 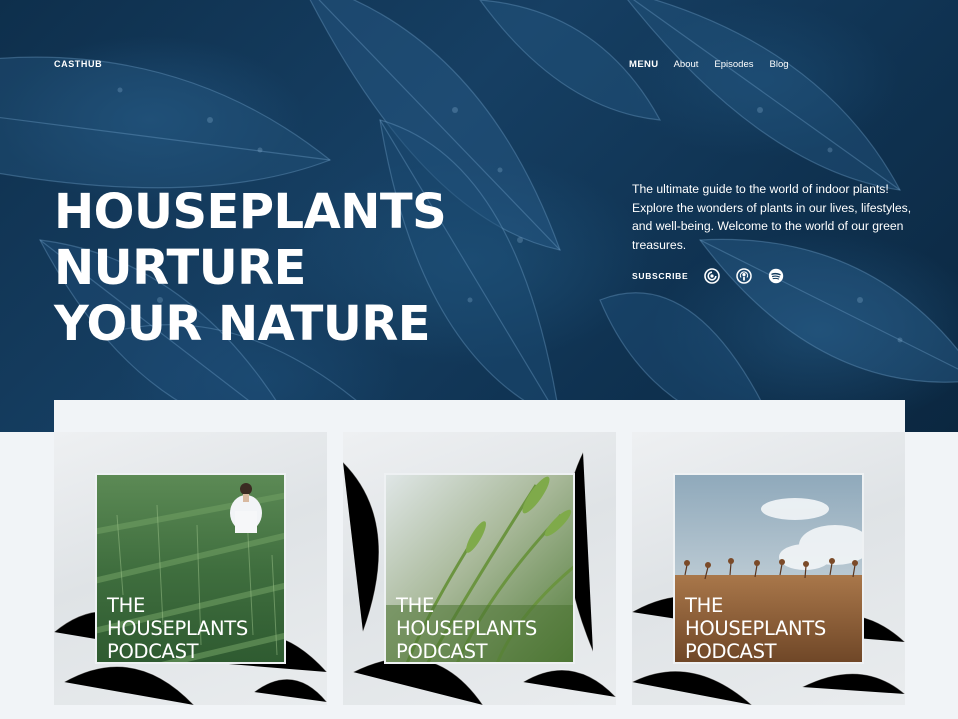 I want to click on nav-menu: MENU, so click(x=644, y=64).